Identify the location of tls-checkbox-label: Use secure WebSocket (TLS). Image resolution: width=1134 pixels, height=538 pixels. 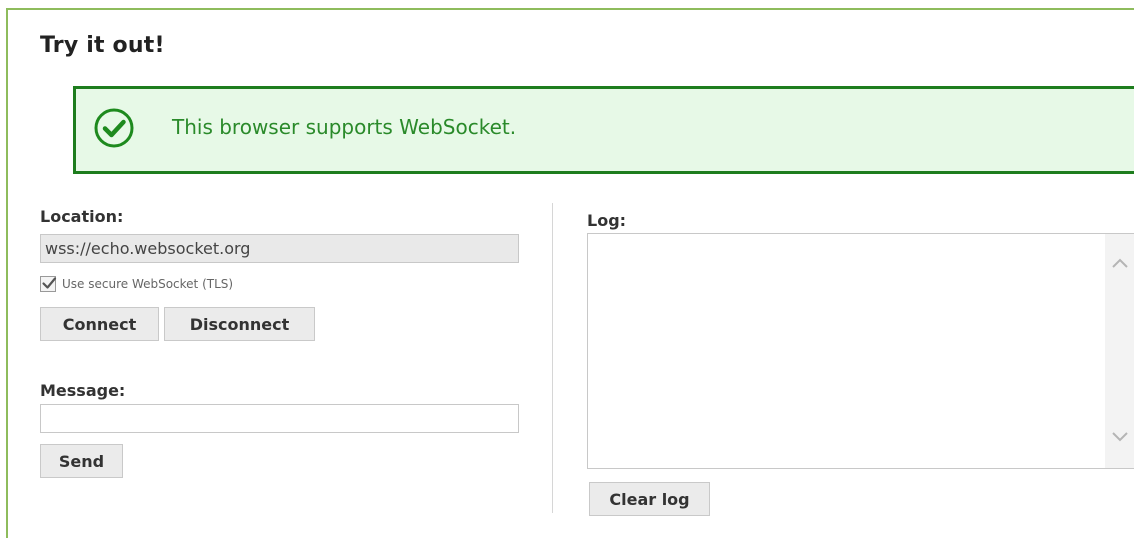
(148, 284).